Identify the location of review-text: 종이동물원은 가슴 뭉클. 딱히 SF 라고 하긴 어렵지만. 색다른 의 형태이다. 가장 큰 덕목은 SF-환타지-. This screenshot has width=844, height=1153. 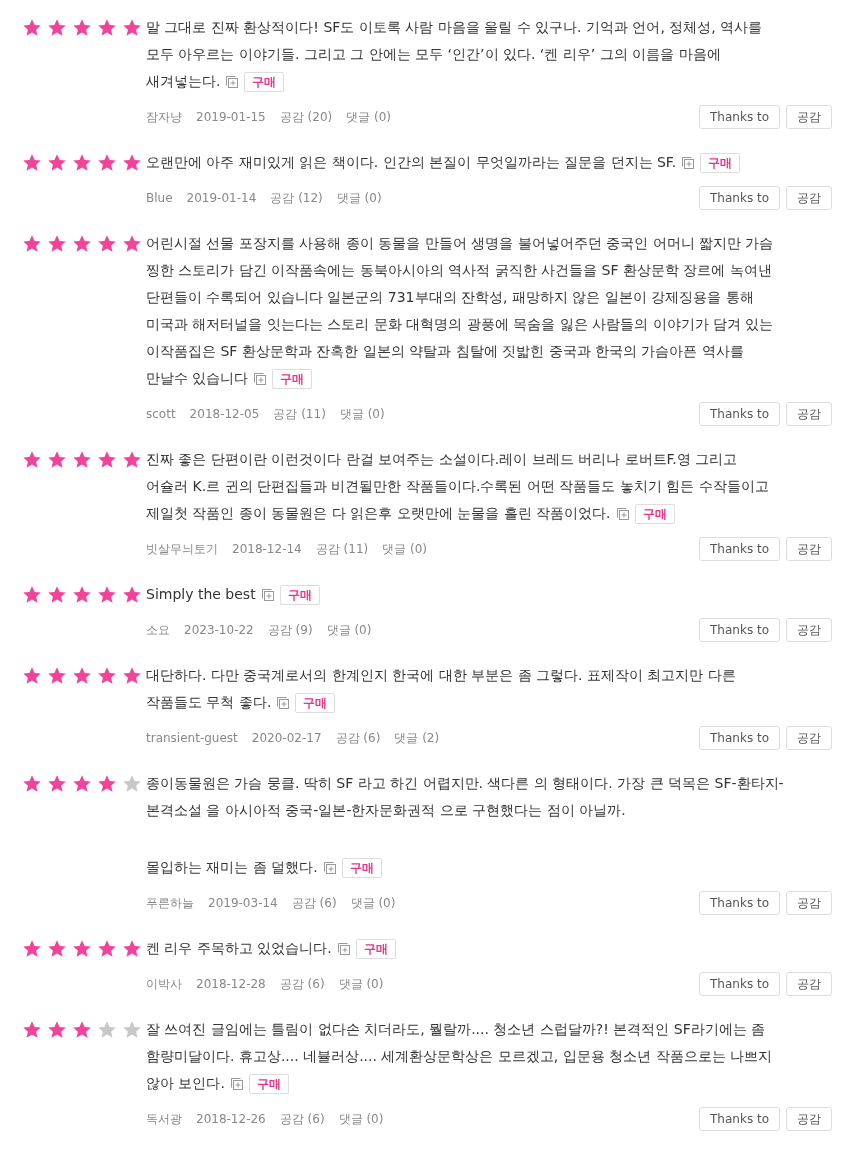
(465, 783).